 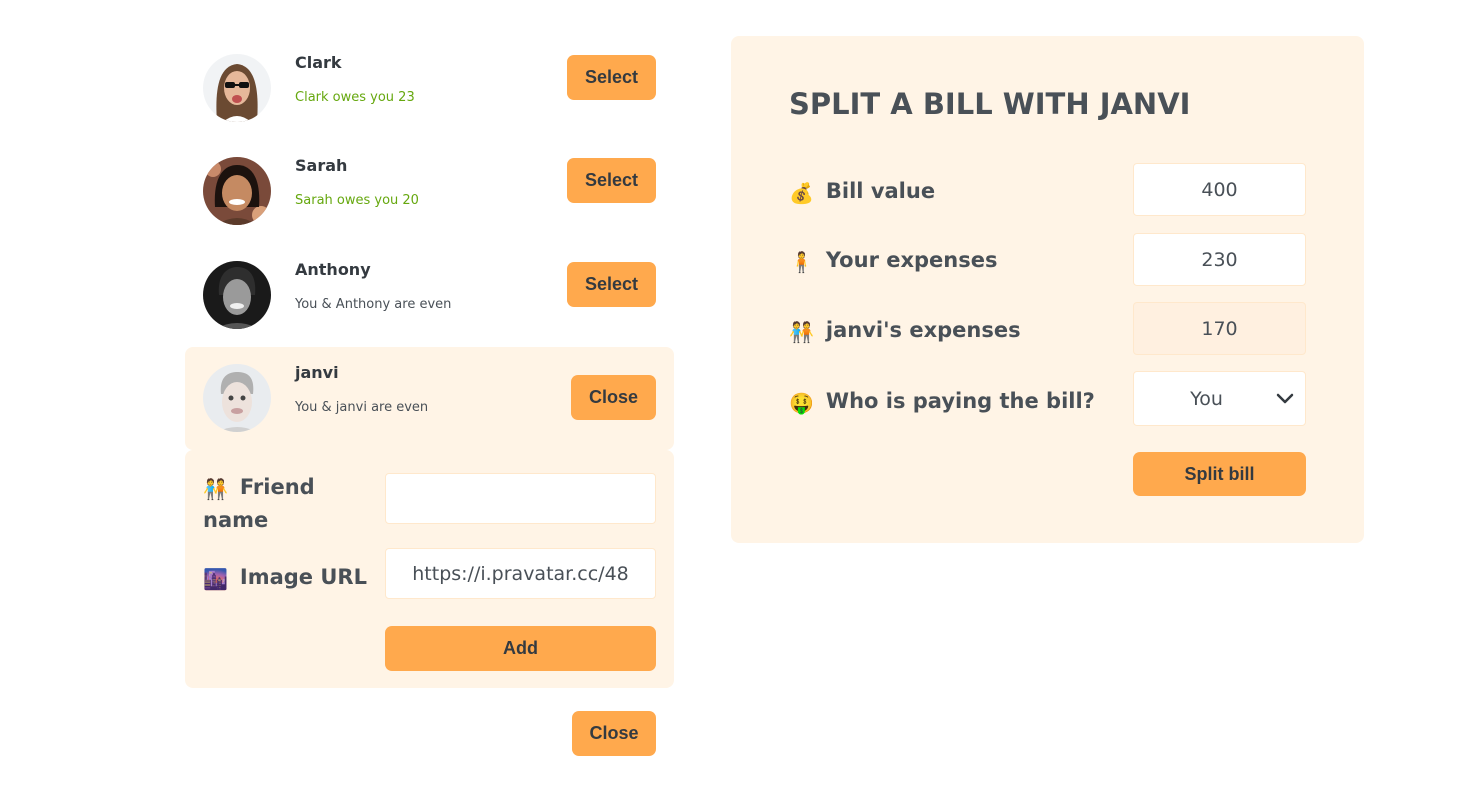 What do you see at coordinates (215, 579) in the screenshot?
I see `cityscape-at-dusk-icon: 🌆` at bounding box center [215, 579].